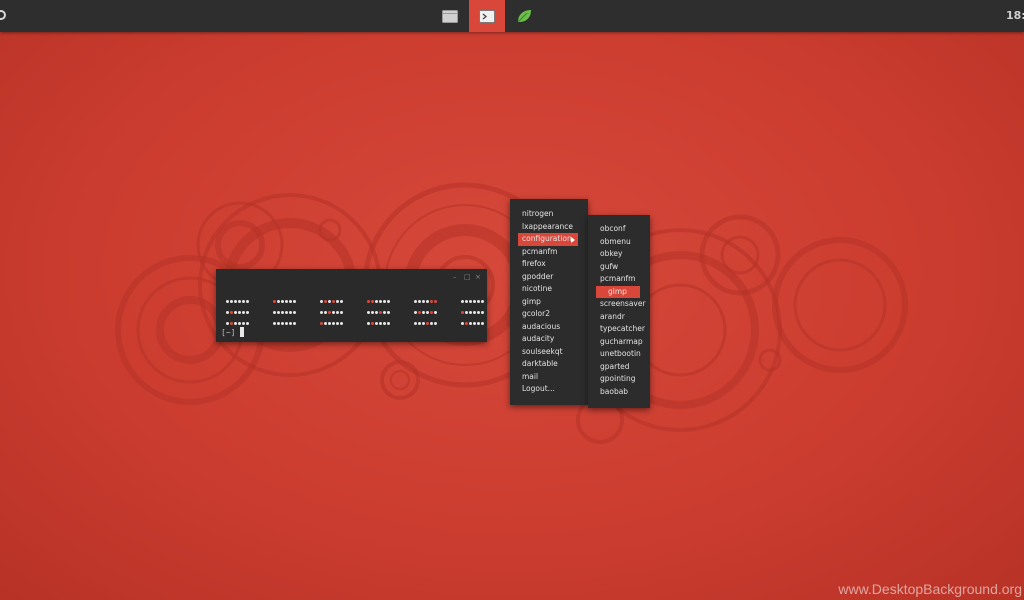  I want to click on folder-icon, so click(450, 16).